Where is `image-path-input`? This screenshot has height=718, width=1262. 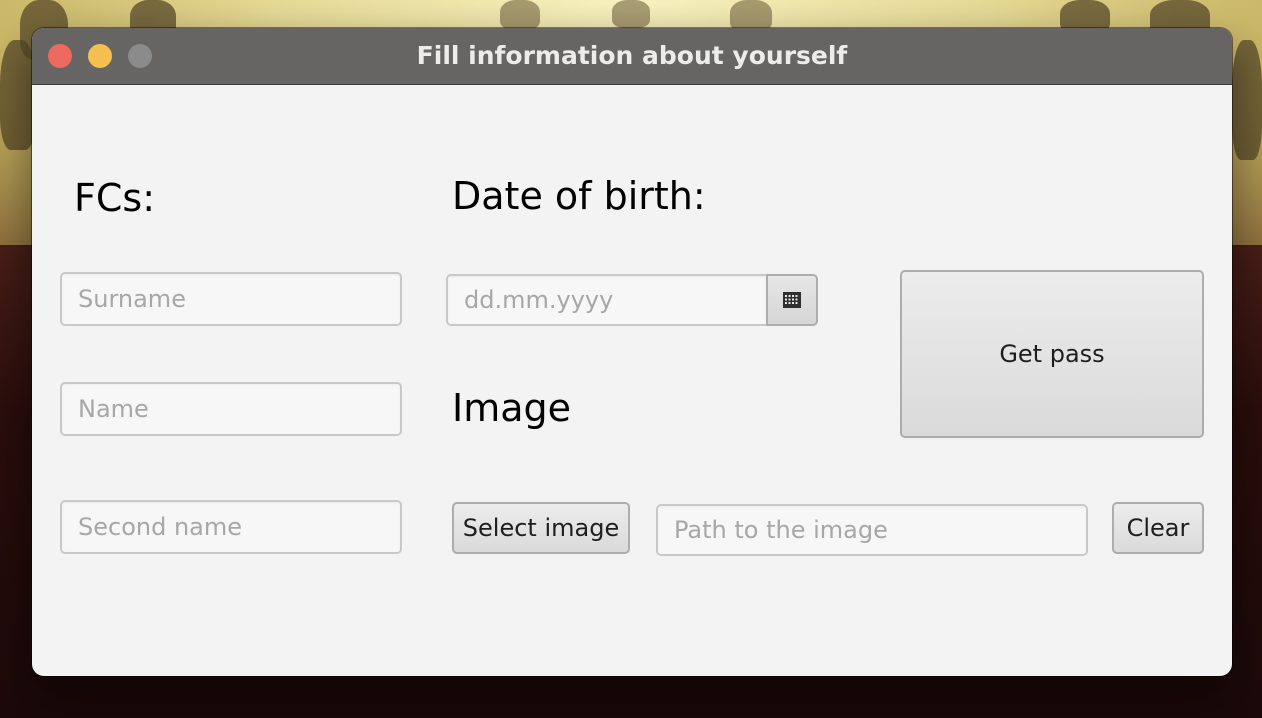 image-path-input is located at coordinates (872, 530).